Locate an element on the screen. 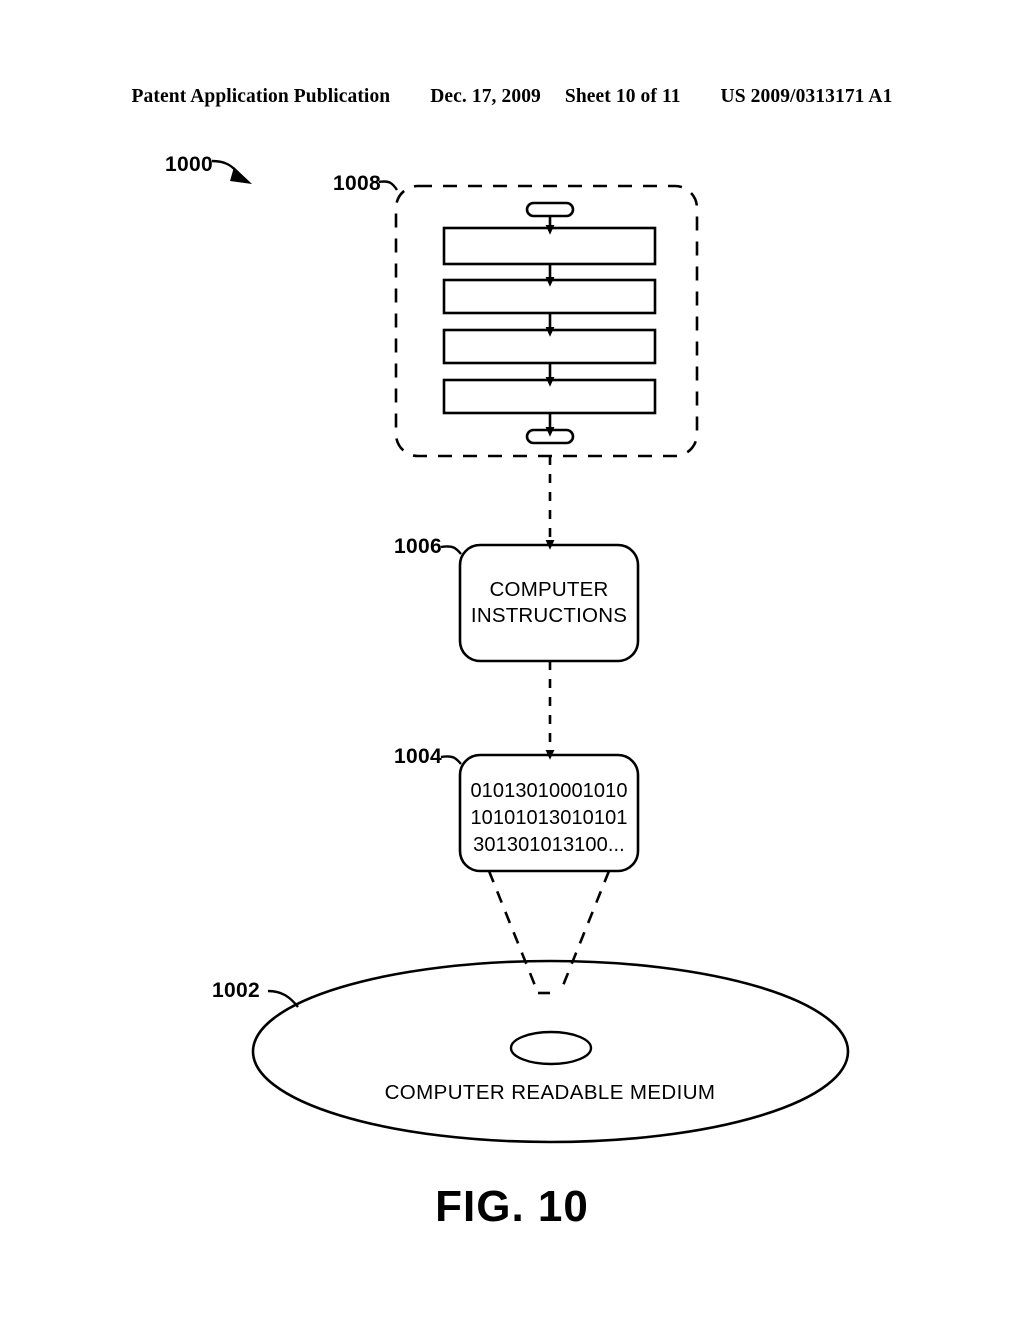 The image size is (1024, 1320). instructions-line-1: COMPUTER is located at coordinates (549, 589).